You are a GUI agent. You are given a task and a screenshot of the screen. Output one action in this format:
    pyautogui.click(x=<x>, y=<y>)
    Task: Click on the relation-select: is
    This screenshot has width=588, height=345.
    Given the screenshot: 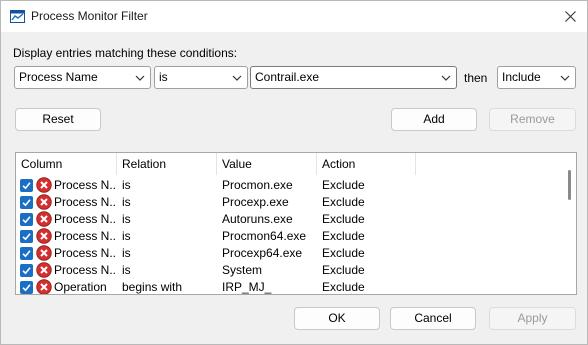 What is the action you would take?
    pyautogui.click(x=201, y=77)
    